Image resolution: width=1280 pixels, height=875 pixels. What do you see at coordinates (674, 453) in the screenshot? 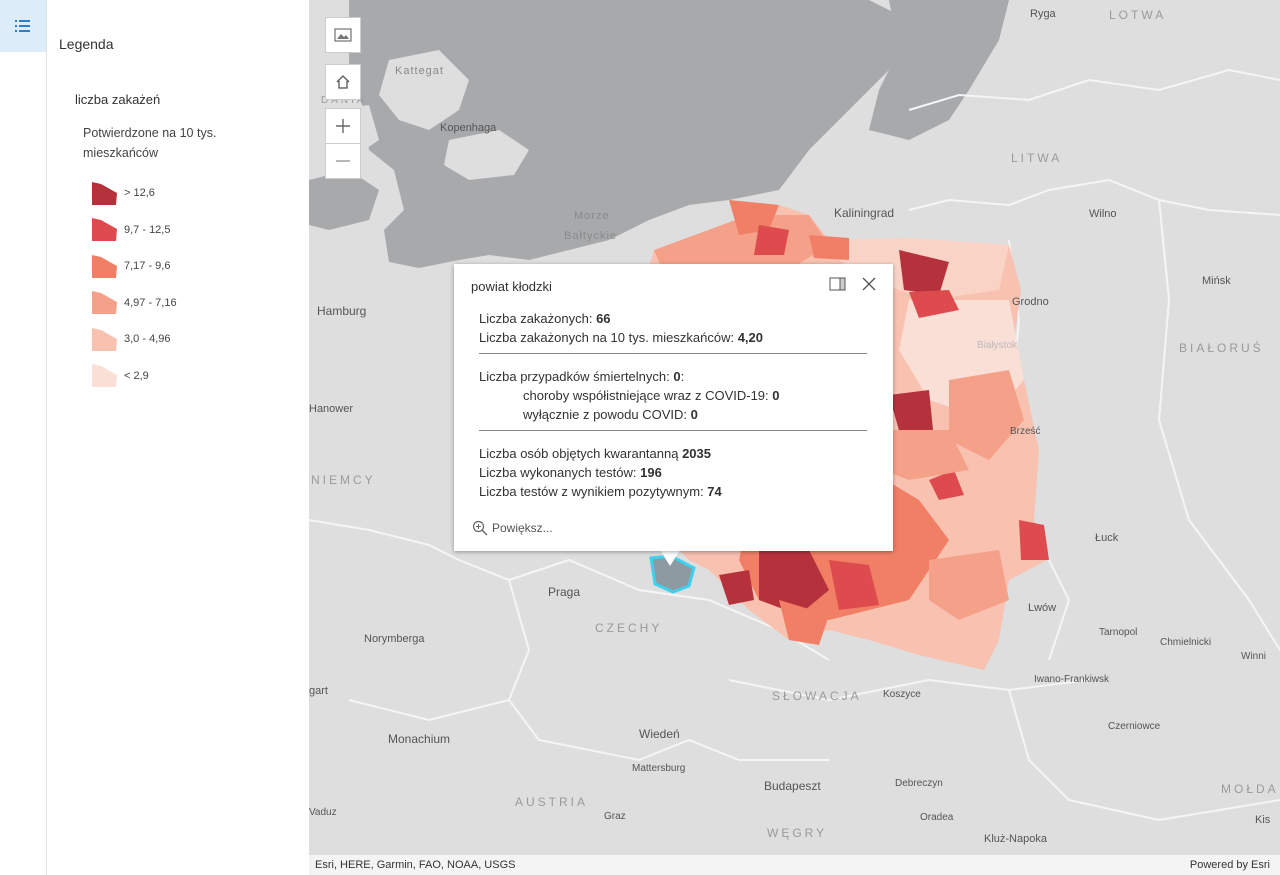
I see `quarantine-line: Liczba osób objętych kwarantanną 2035` at bounding box center [674, 453].